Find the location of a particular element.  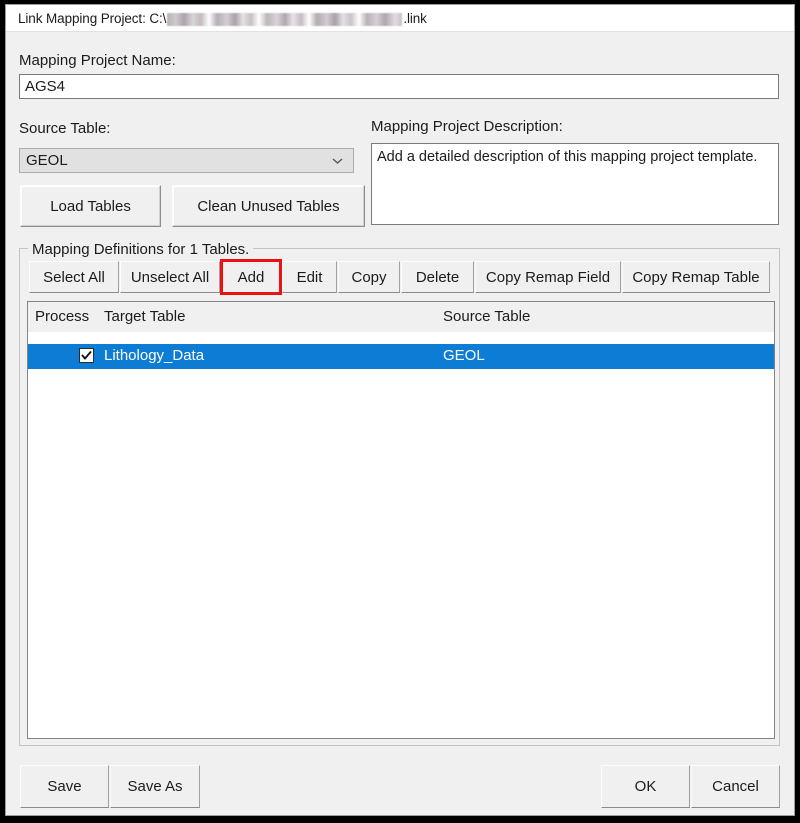

delete-button: Delete is located at coordinates (437, 277).